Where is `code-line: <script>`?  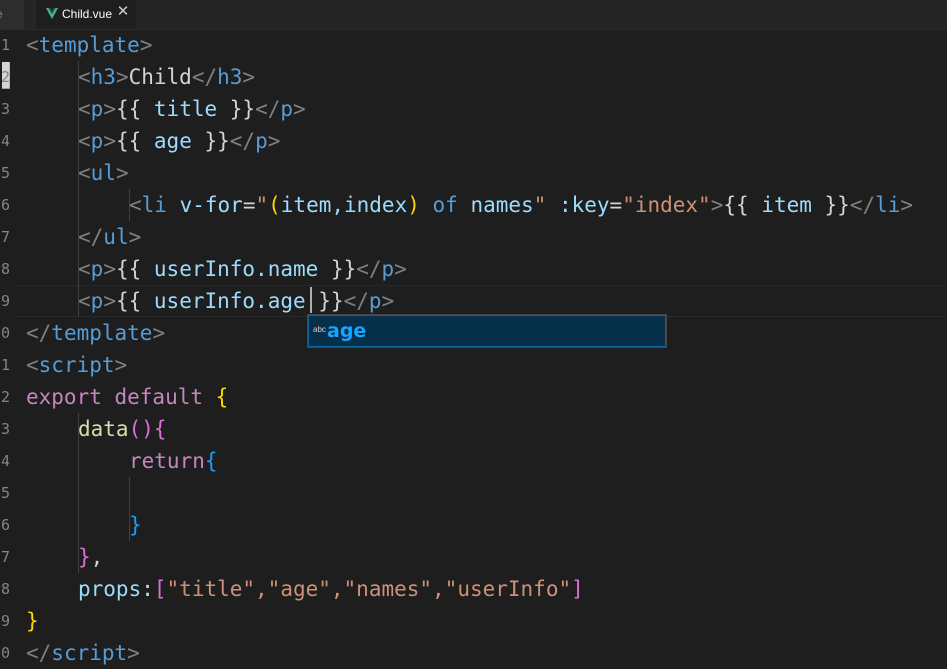 code-line: <script> is located at coordinates (77, 365).